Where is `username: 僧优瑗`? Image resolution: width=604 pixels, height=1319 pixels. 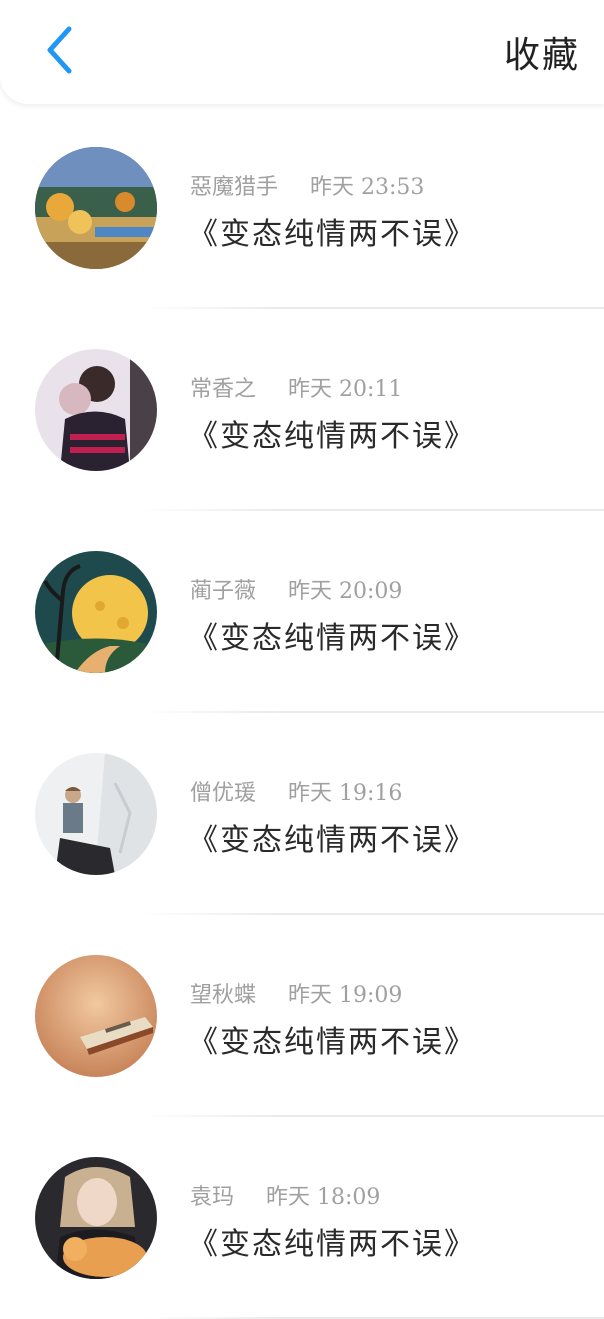 username: 僧优瑗 is located at coordinates (223, 793).